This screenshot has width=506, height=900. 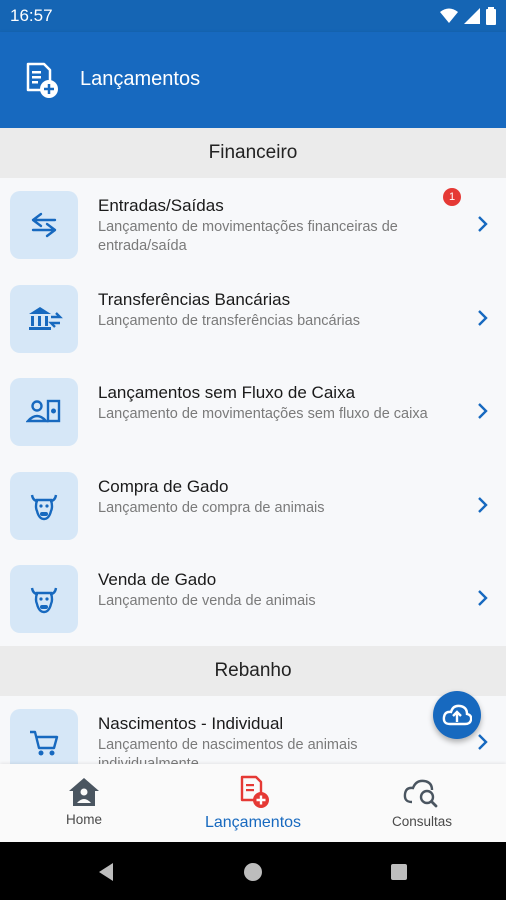 What do you see at coordinates (84, 792) in the screenshot?
I see `home-icon` at bounding box center [84, 792].